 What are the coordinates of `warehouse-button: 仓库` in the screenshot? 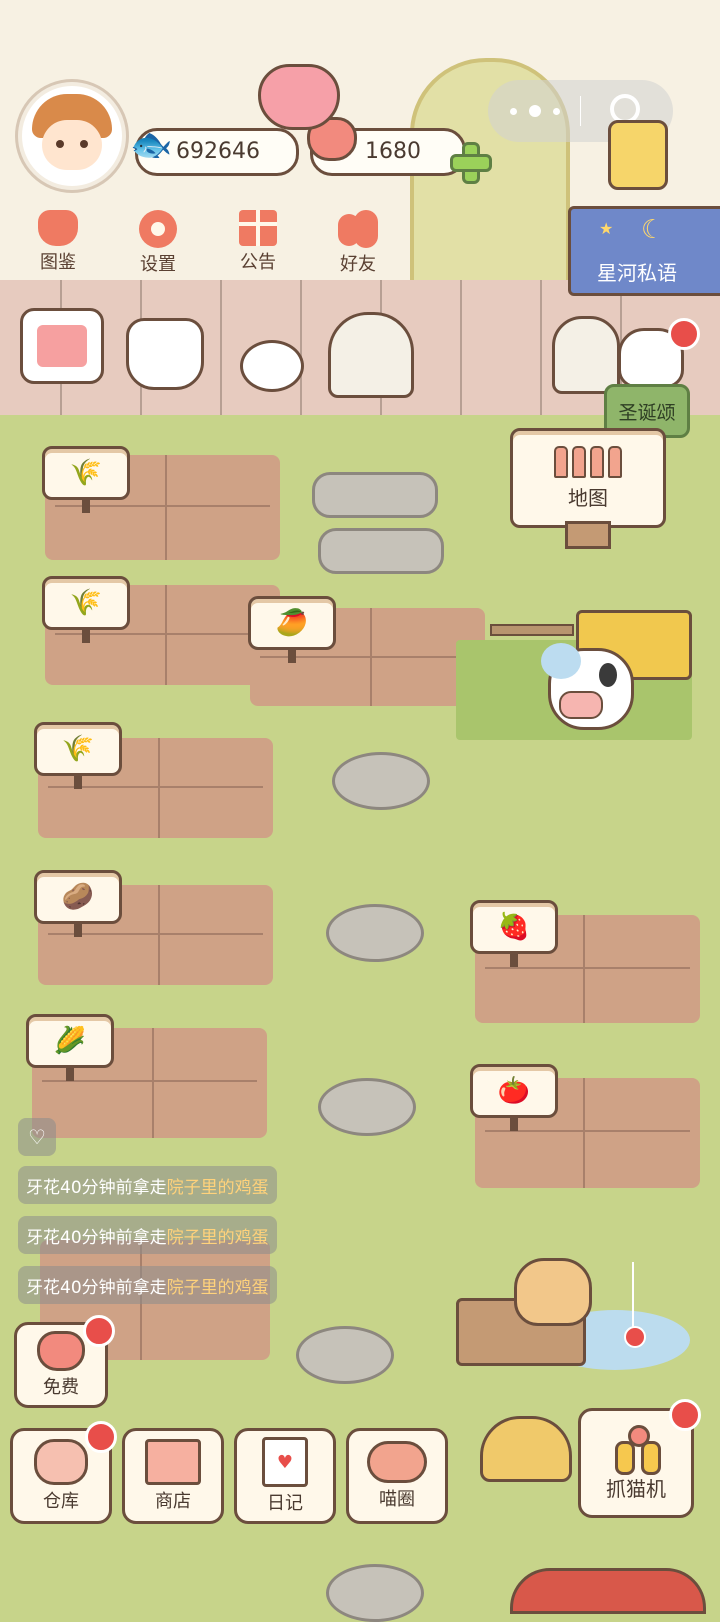 It's located at (63, 1472).